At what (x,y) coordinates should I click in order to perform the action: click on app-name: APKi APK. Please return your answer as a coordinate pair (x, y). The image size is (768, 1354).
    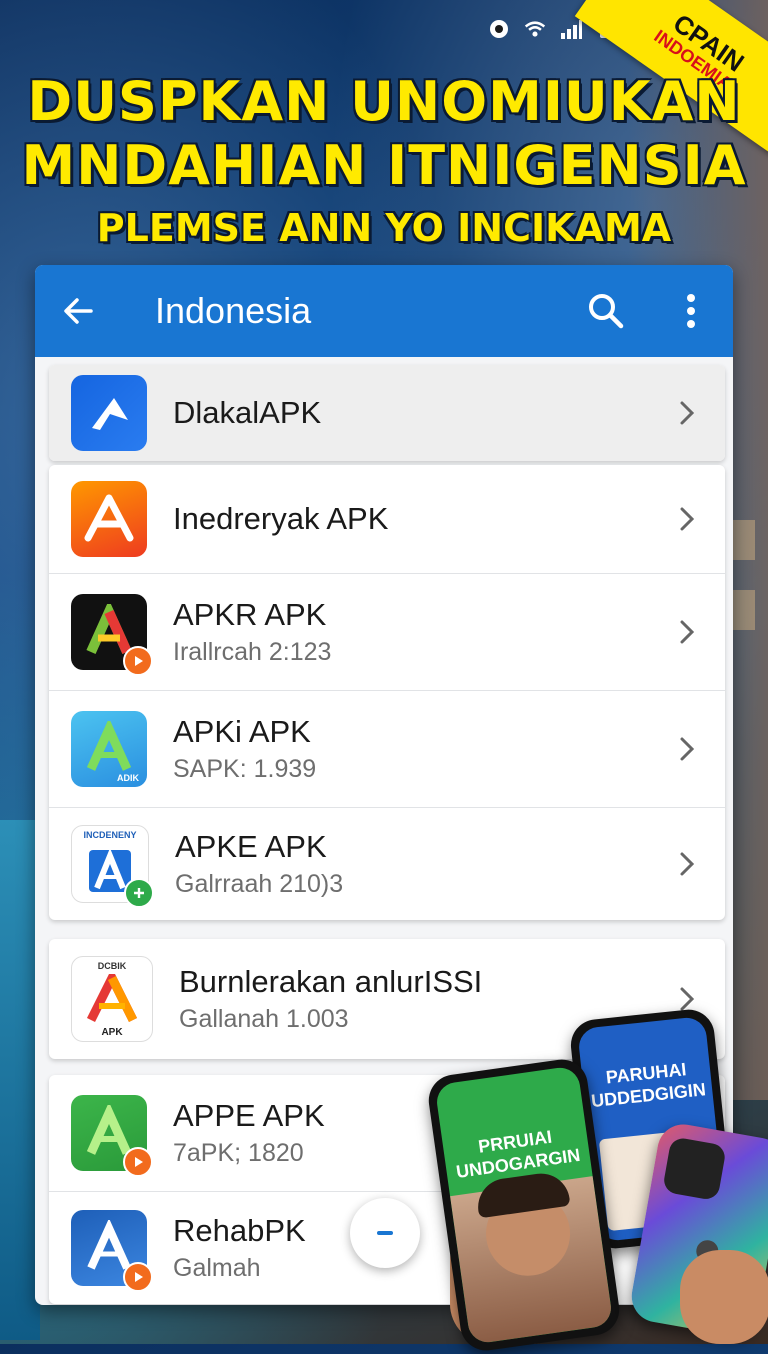
    Looking at the image, I should click on (242, 731).